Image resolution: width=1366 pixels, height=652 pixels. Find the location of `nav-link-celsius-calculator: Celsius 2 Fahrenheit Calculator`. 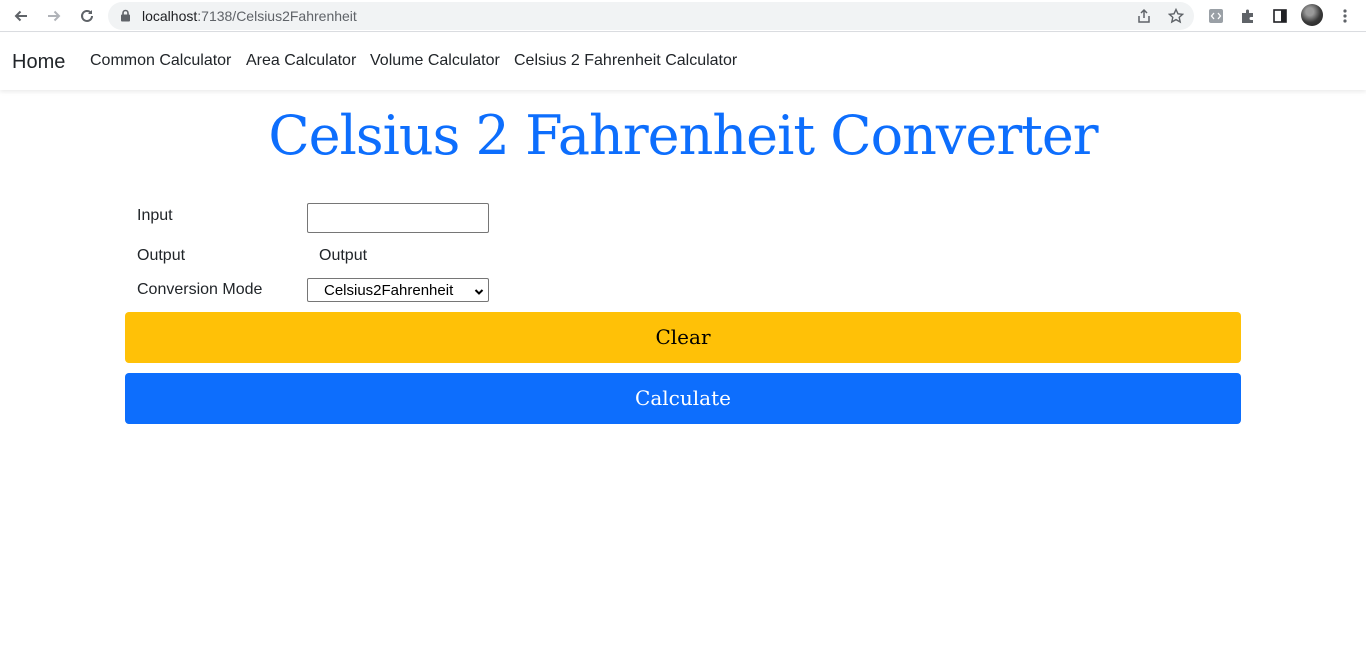

nav-link-celsius-calculator: Celsius 2 Fahrenheit Calculator is located at coordinates (625, 61).